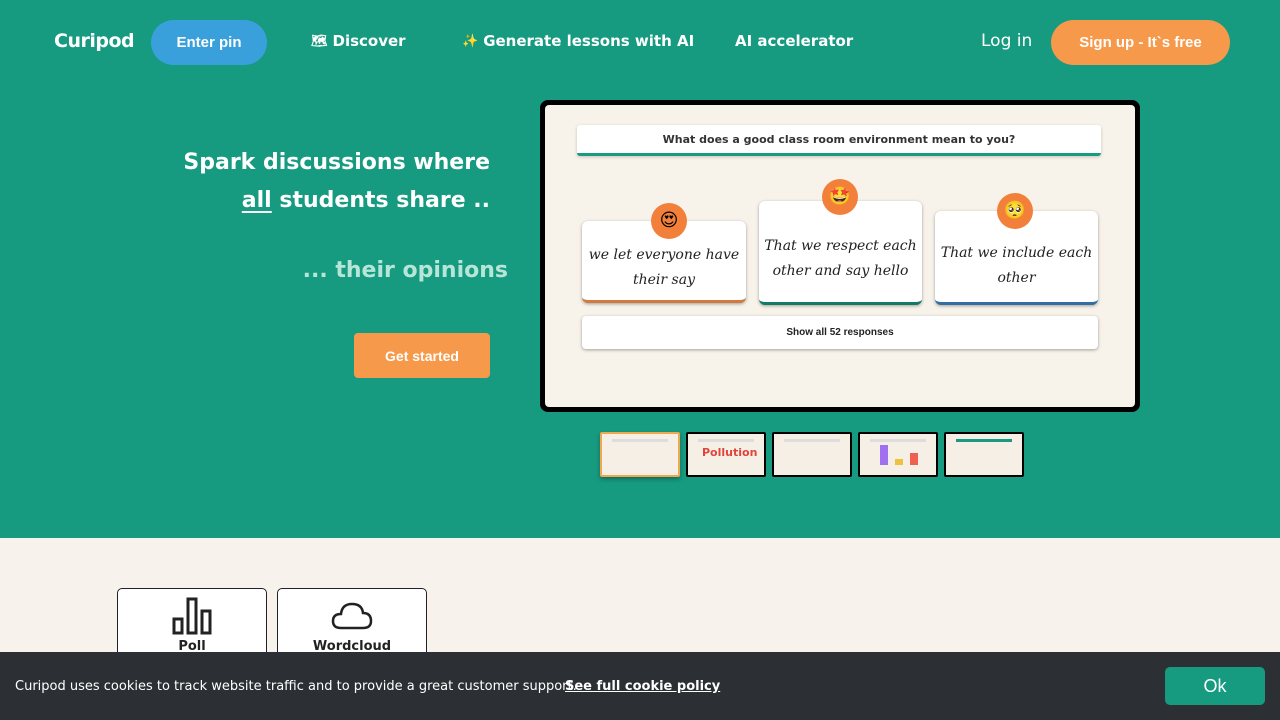  I want to click on cloud-icon, so click(352, 616).